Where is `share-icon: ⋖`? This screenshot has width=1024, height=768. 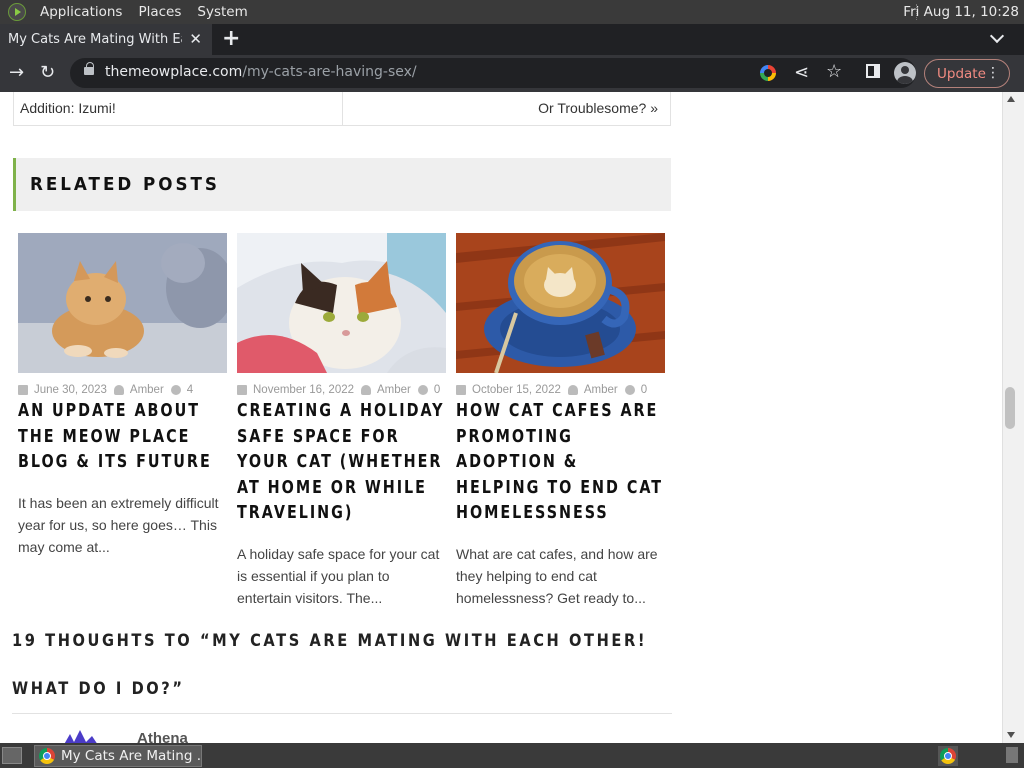 share-icon: ⋖ is located at coordinates (801, 73).